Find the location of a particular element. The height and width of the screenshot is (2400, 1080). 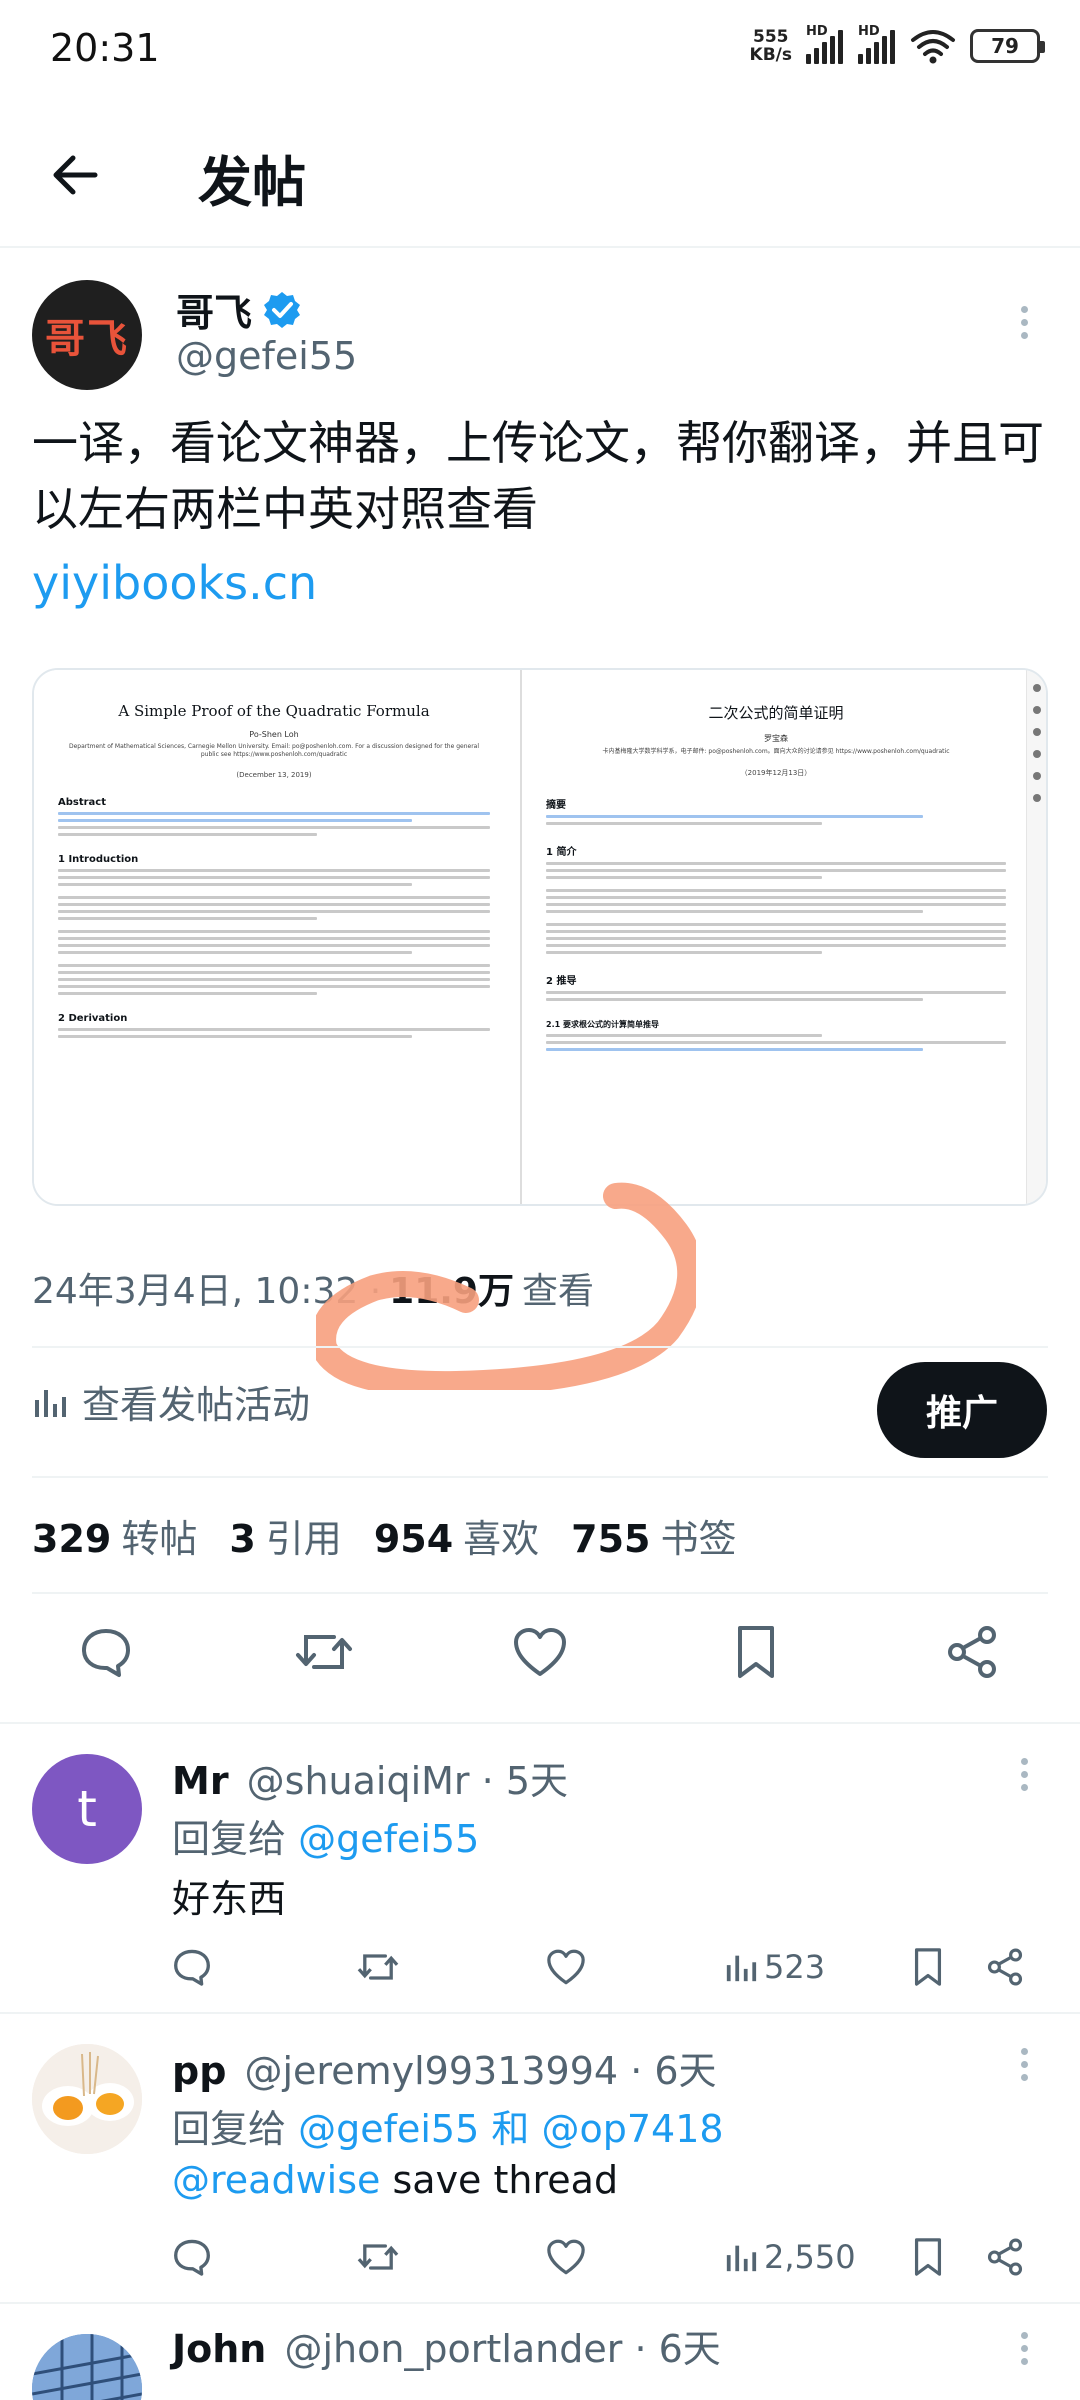

activity-divider is located at coordinates (540, 1477).